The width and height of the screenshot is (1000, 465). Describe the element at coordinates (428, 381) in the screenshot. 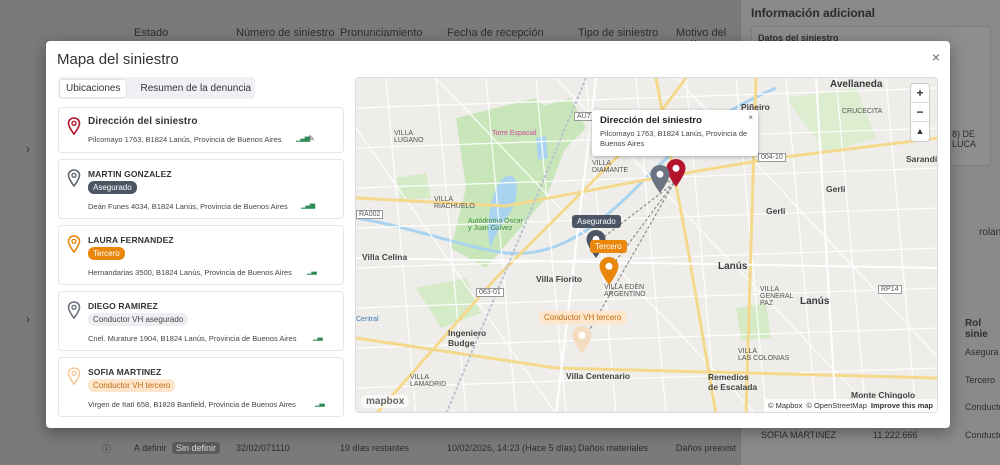

I see `map-label: VILLA LAMADRID` at that location.